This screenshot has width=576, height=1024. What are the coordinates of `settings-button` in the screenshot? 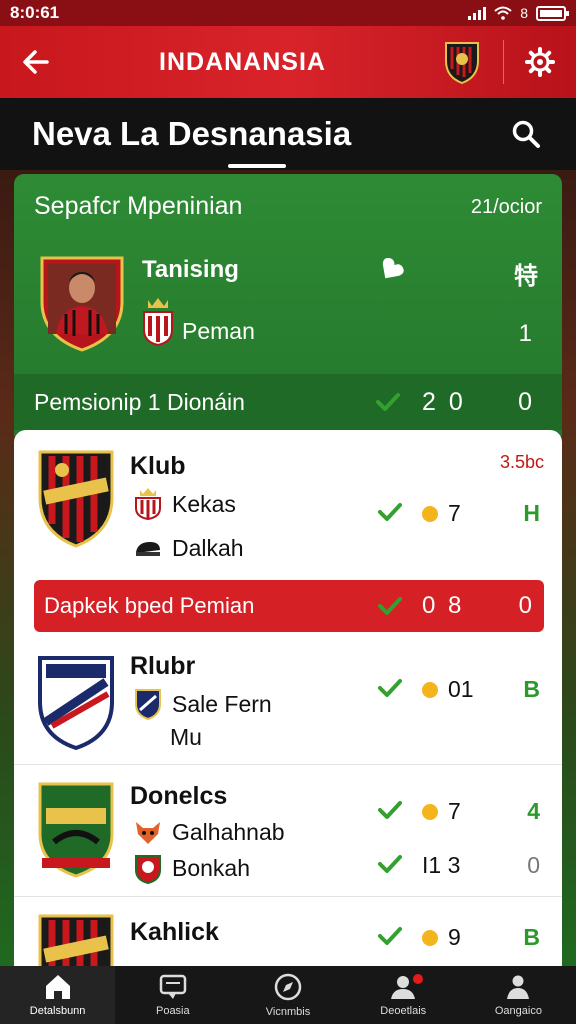 It's located at (540, 62).